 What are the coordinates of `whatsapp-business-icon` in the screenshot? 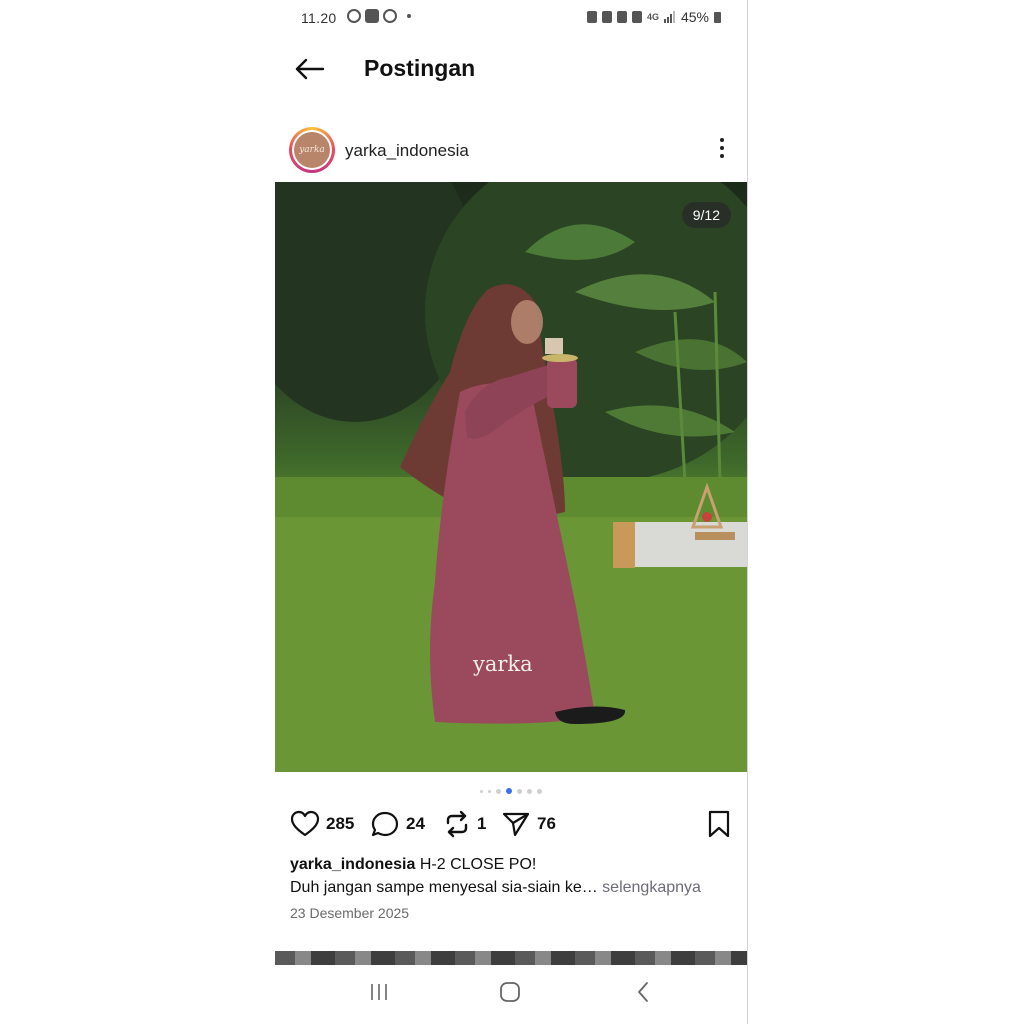 It's located at (390, 16).